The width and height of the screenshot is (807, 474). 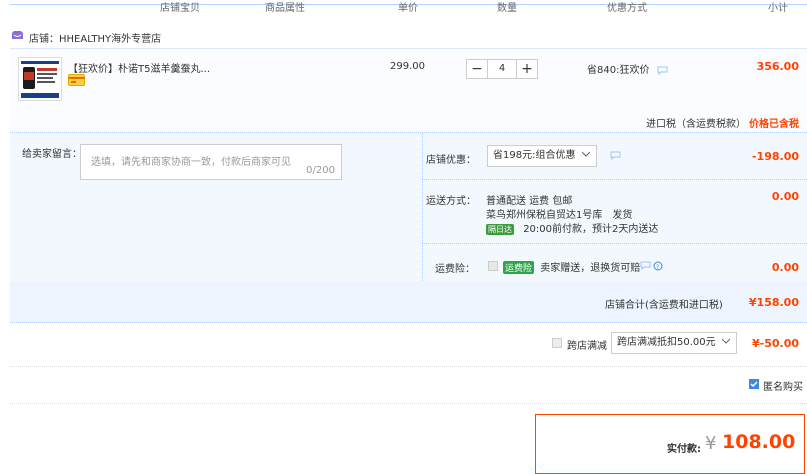 I want to click on check-icon, so click(x=754, y=384).